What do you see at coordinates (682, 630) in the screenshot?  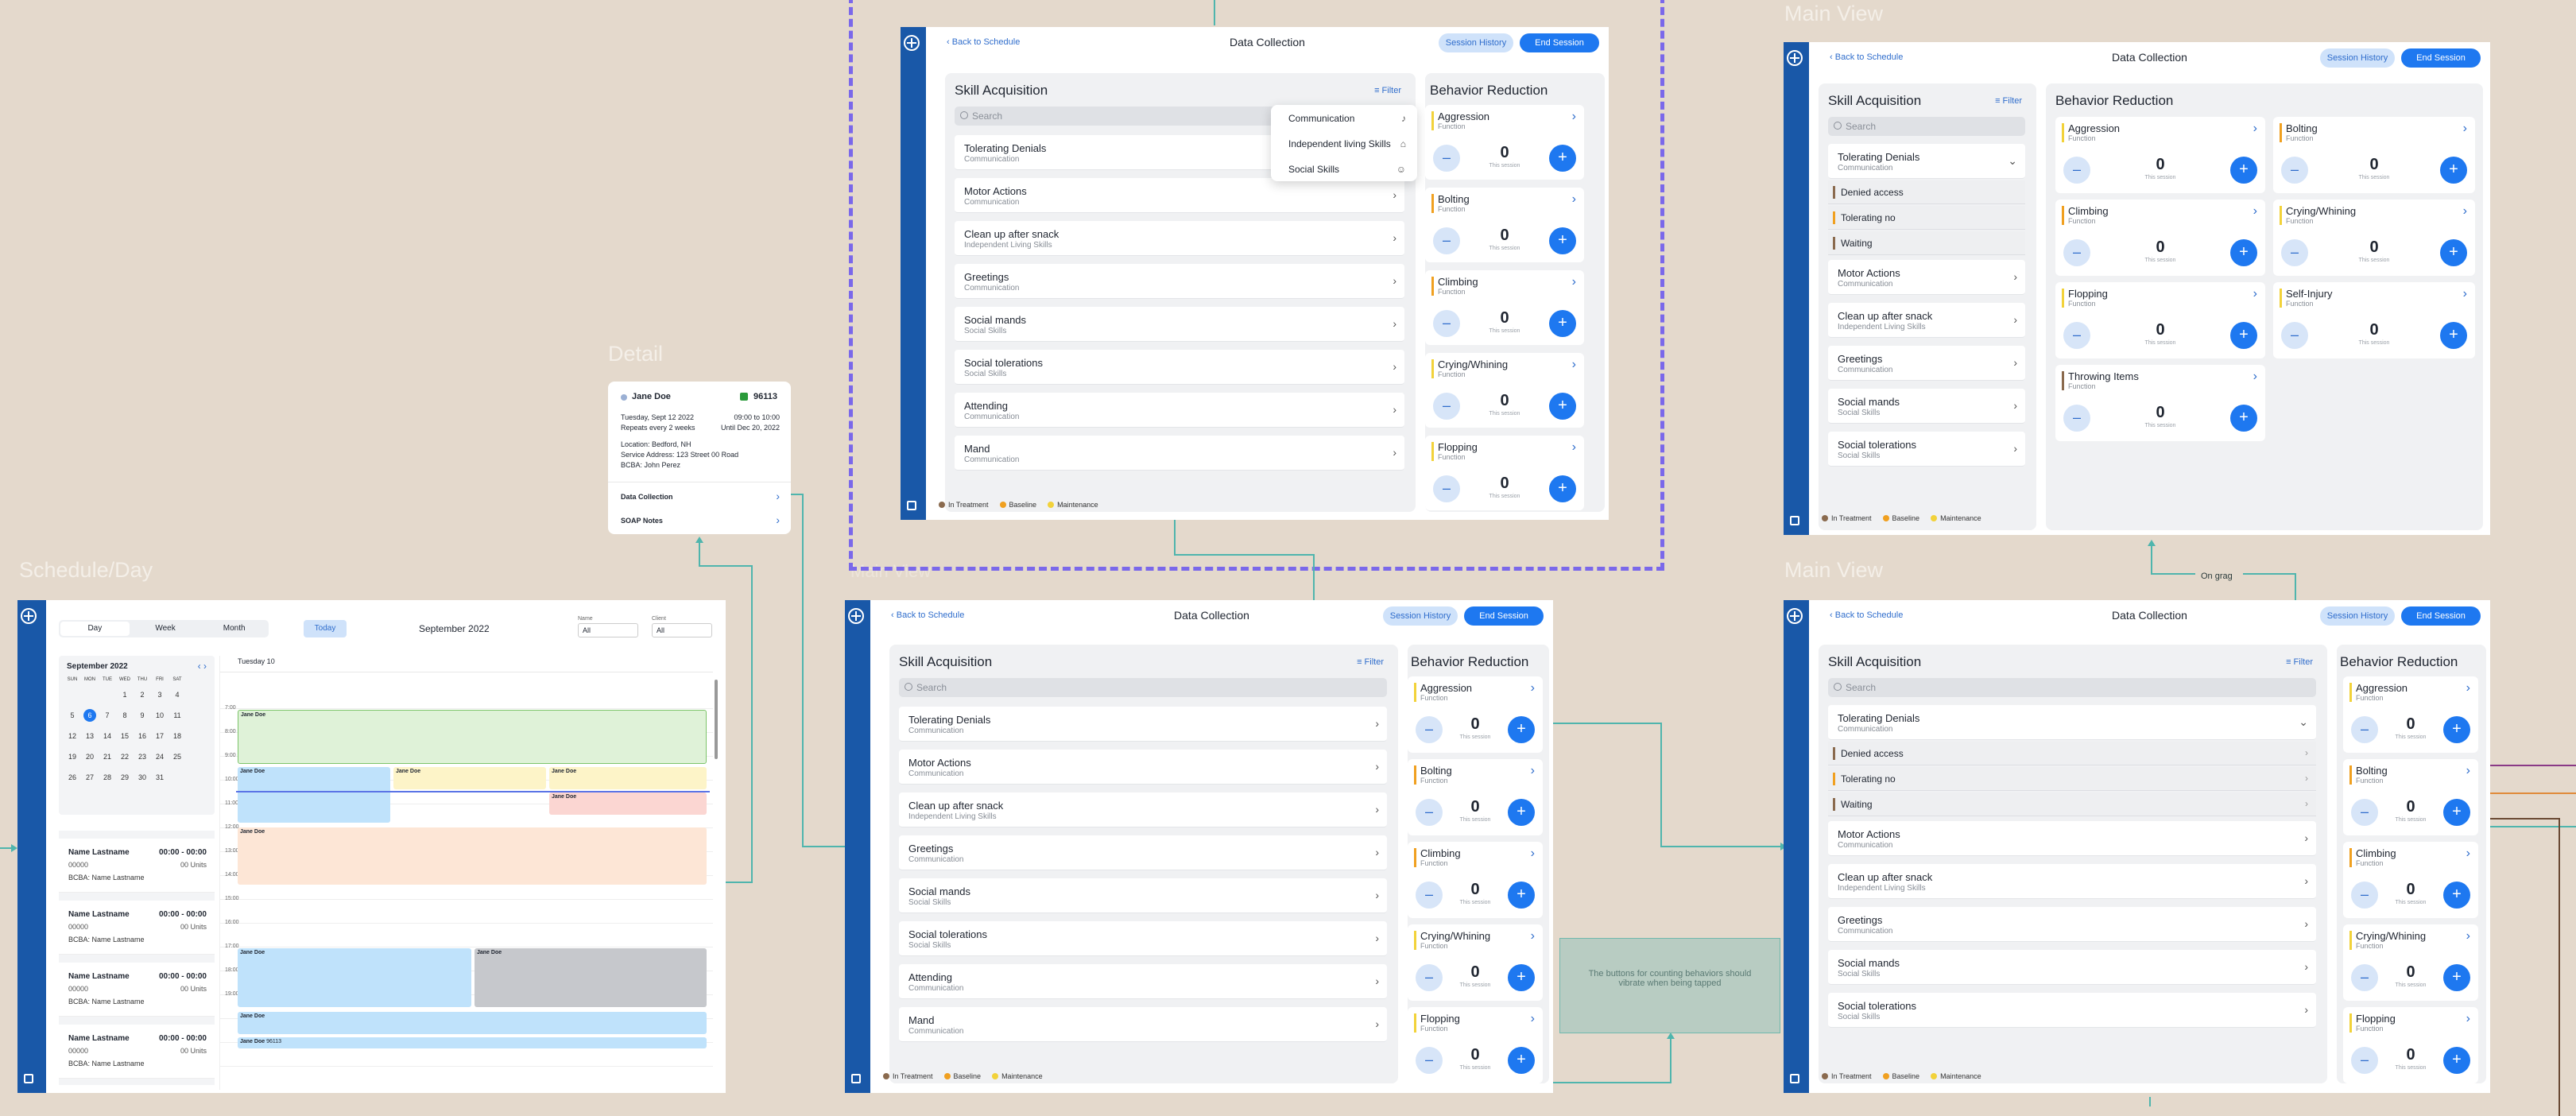 I see `client-filter-select: All` at bounding box center [682, 630].